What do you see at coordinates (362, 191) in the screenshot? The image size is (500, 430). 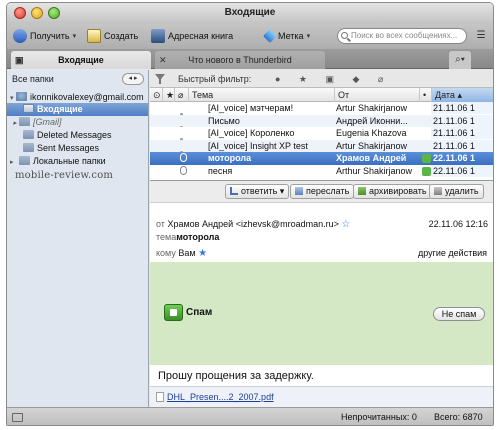 I see `archive-icon` at bounding box center [362, 191].